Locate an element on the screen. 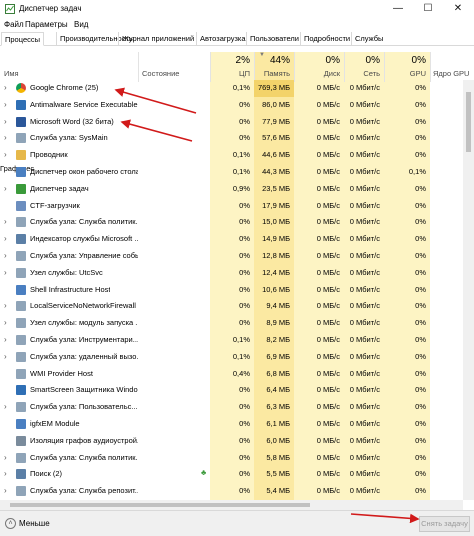 This screenshot has width=474, height=536. folder-icon is located at coordinates (21, 155).